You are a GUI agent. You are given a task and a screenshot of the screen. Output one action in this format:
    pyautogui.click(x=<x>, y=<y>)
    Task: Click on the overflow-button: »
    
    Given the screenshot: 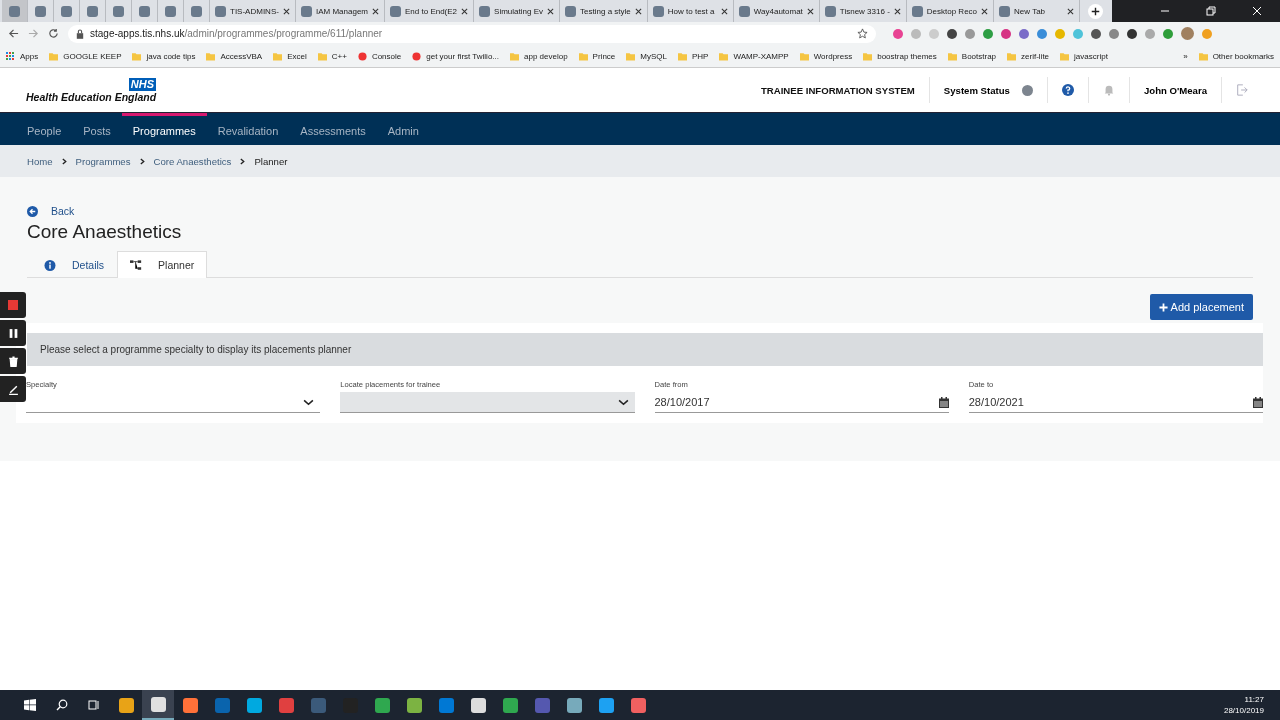 What is the action you would take?
    pyautogui.click(x=1185, y=56)
    